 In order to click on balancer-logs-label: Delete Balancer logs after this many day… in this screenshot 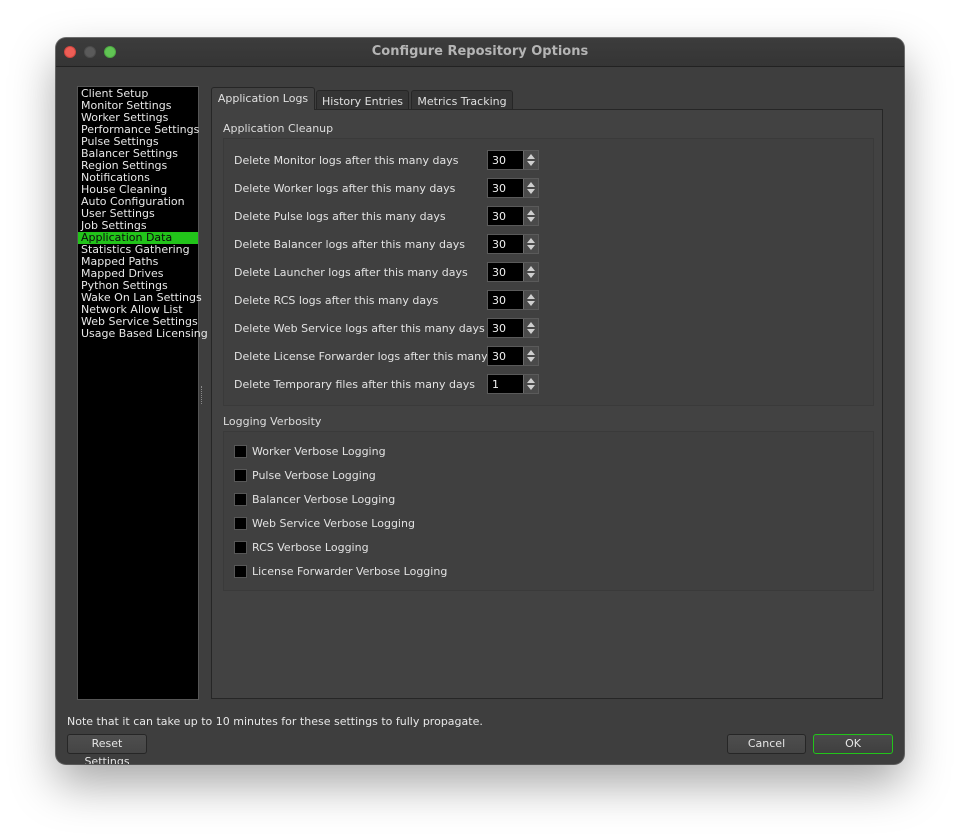, I will do `click(350, 244)`.